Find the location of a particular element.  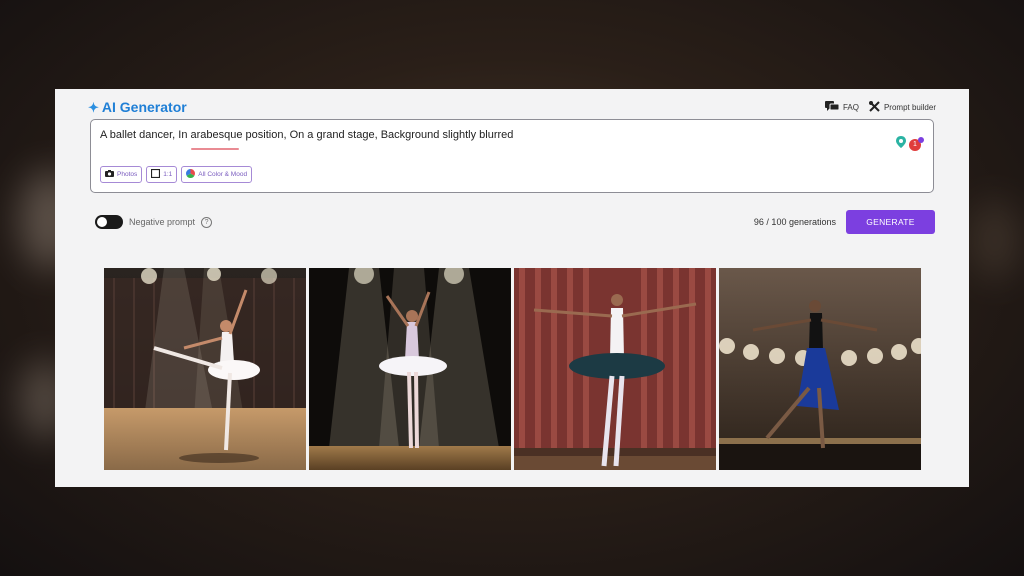

negative-prompt-control: Negative prompt ? is located at coordinates (154, 222).